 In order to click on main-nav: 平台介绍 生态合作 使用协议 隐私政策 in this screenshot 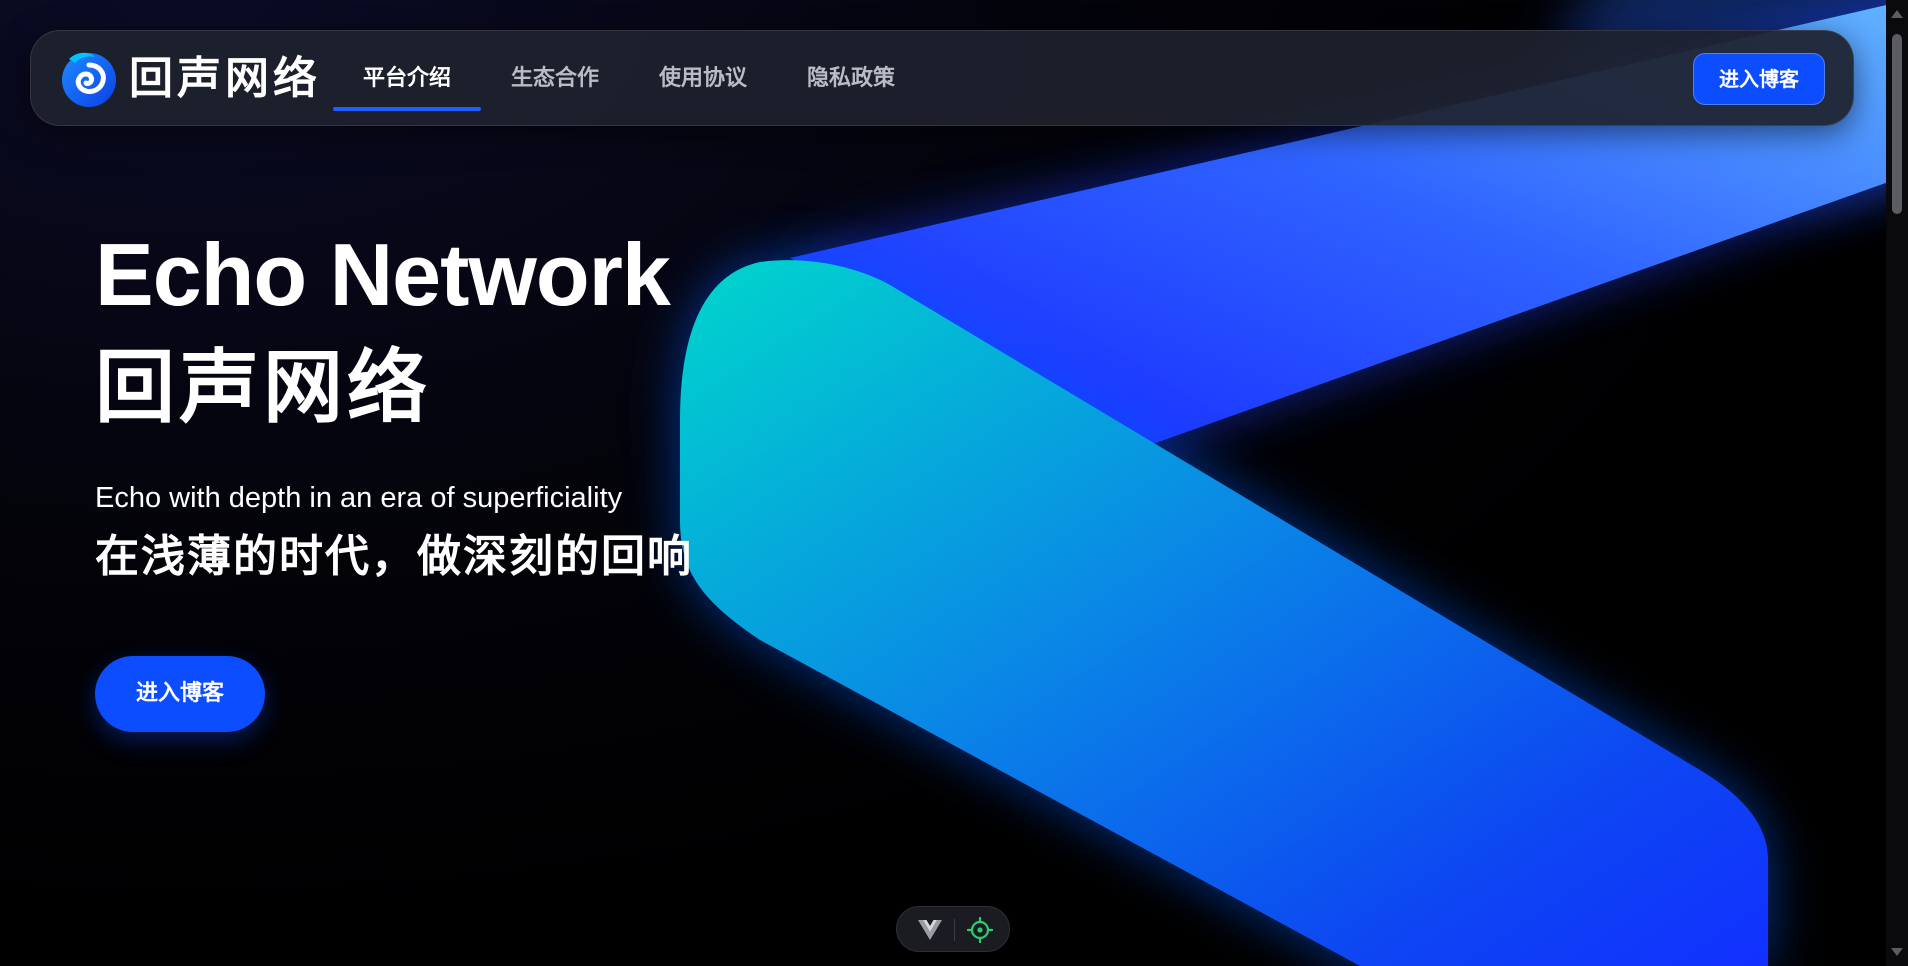, I will do `click(629, 79)`.